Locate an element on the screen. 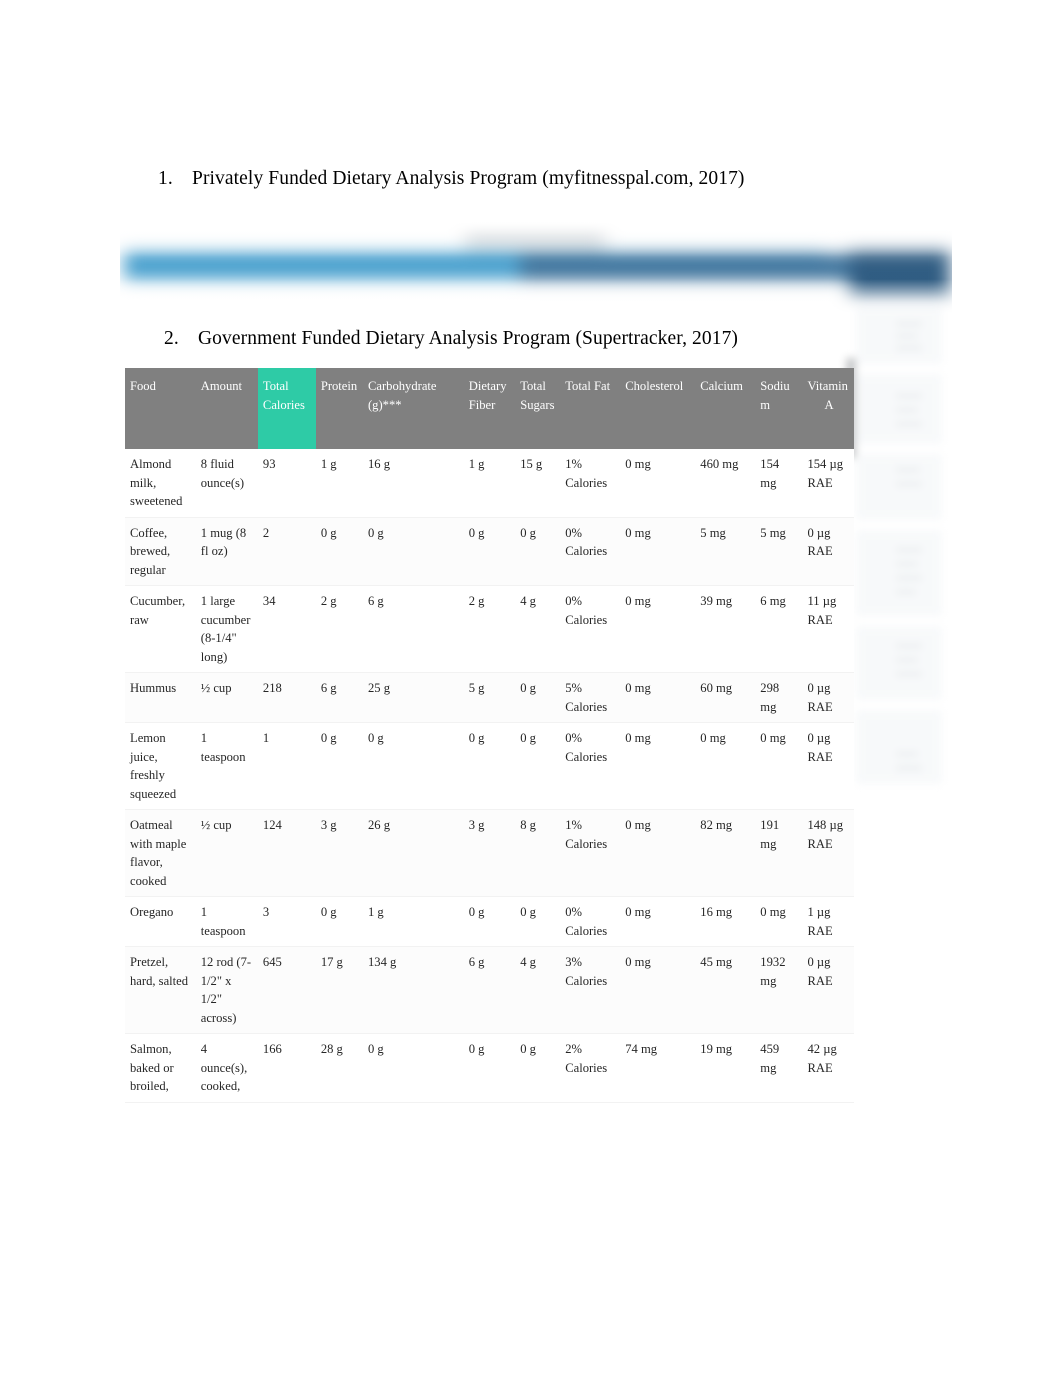  cell-carbohydrate: 16 g is located at coordinates (413, 483).